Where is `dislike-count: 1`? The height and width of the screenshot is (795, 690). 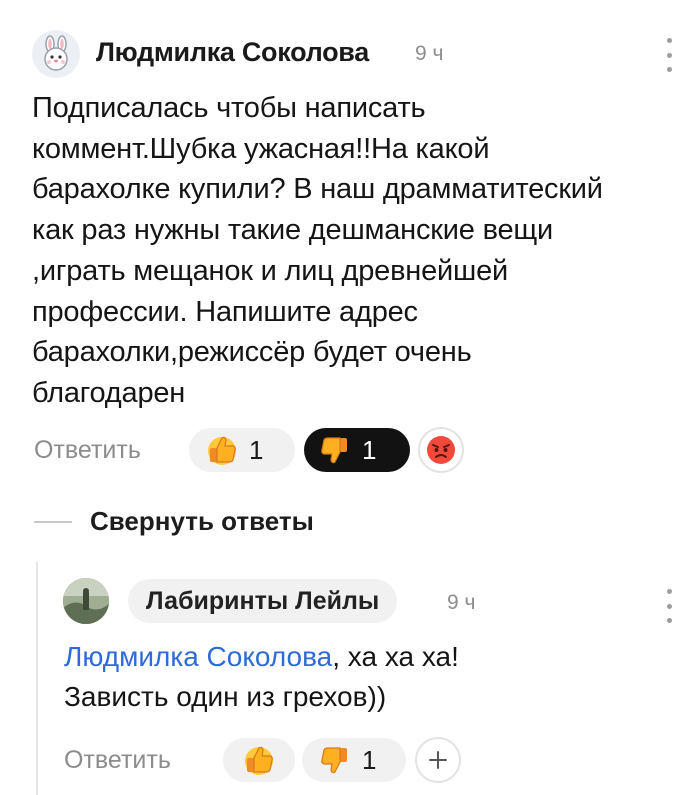 dislike-count: 1 is located at coordinates (369, 449).